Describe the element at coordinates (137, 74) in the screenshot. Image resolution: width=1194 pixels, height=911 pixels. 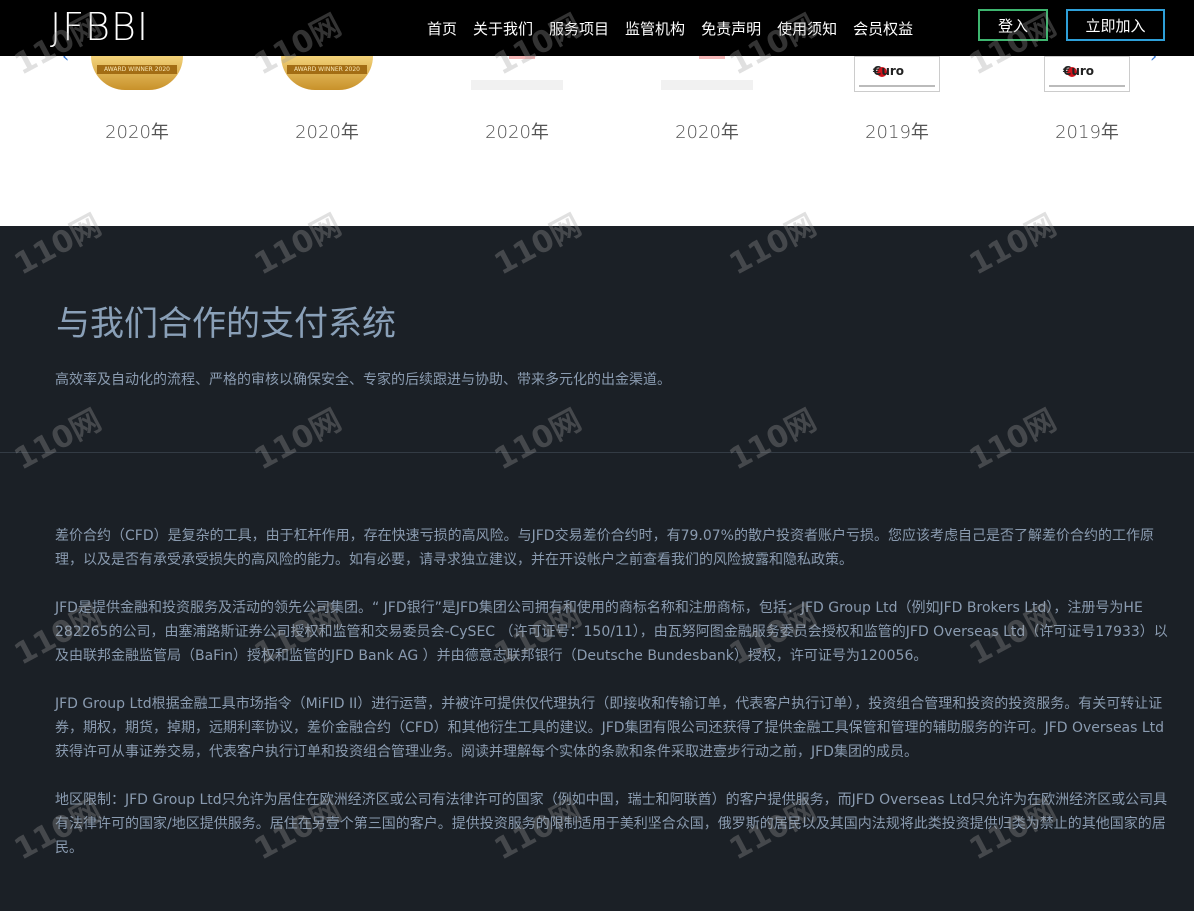
I see `award-medal-image: AWARD WINNER 2020` at that location.